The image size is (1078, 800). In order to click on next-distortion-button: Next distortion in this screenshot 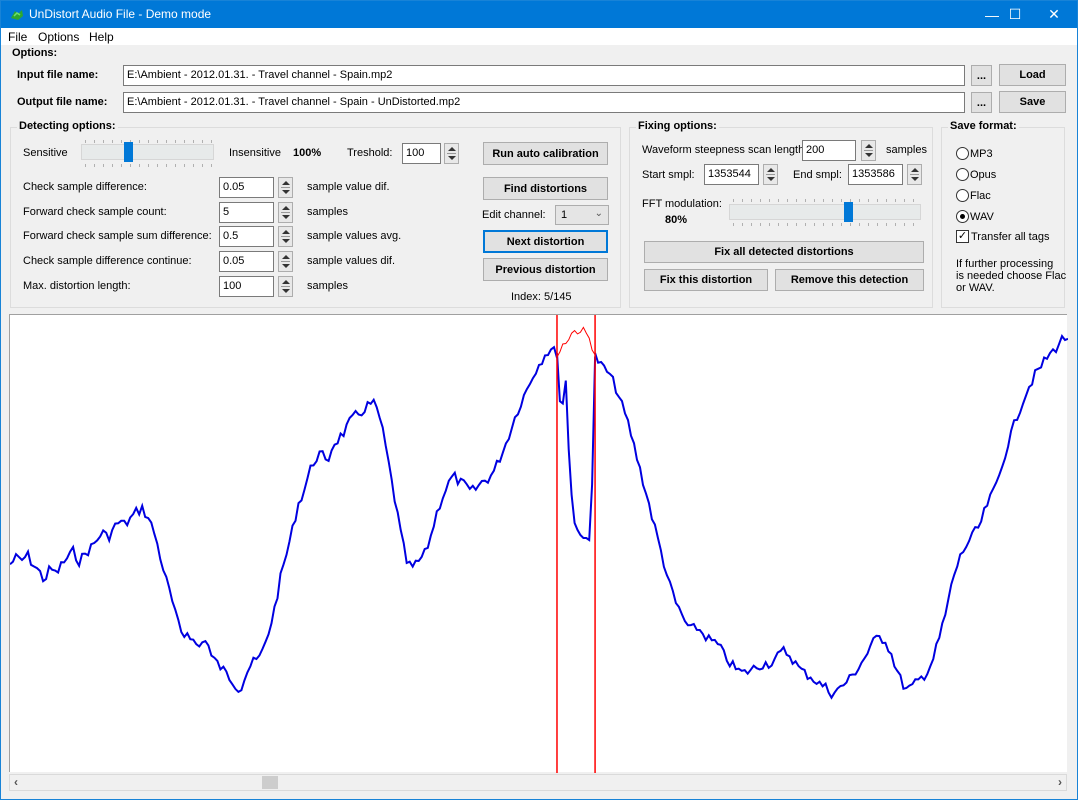, I will do `click(545, 241)`.